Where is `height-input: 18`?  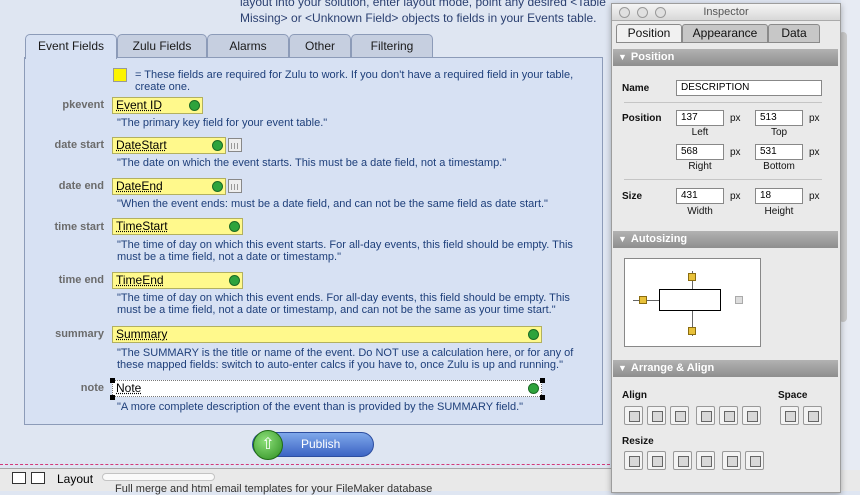
height-input: 18 is located at coordinates (779, 196).